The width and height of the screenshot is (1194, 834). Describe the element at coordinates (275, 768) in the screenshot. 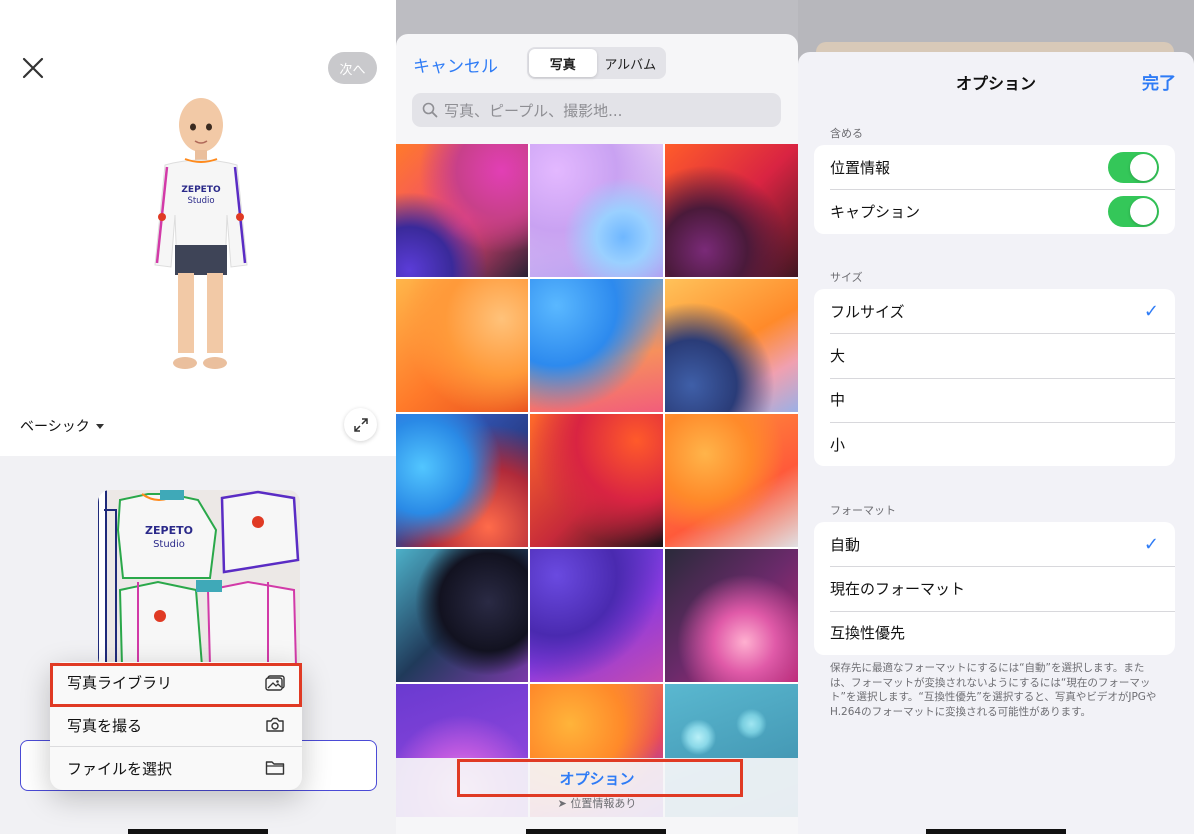

I see `folder-icon` at that location.